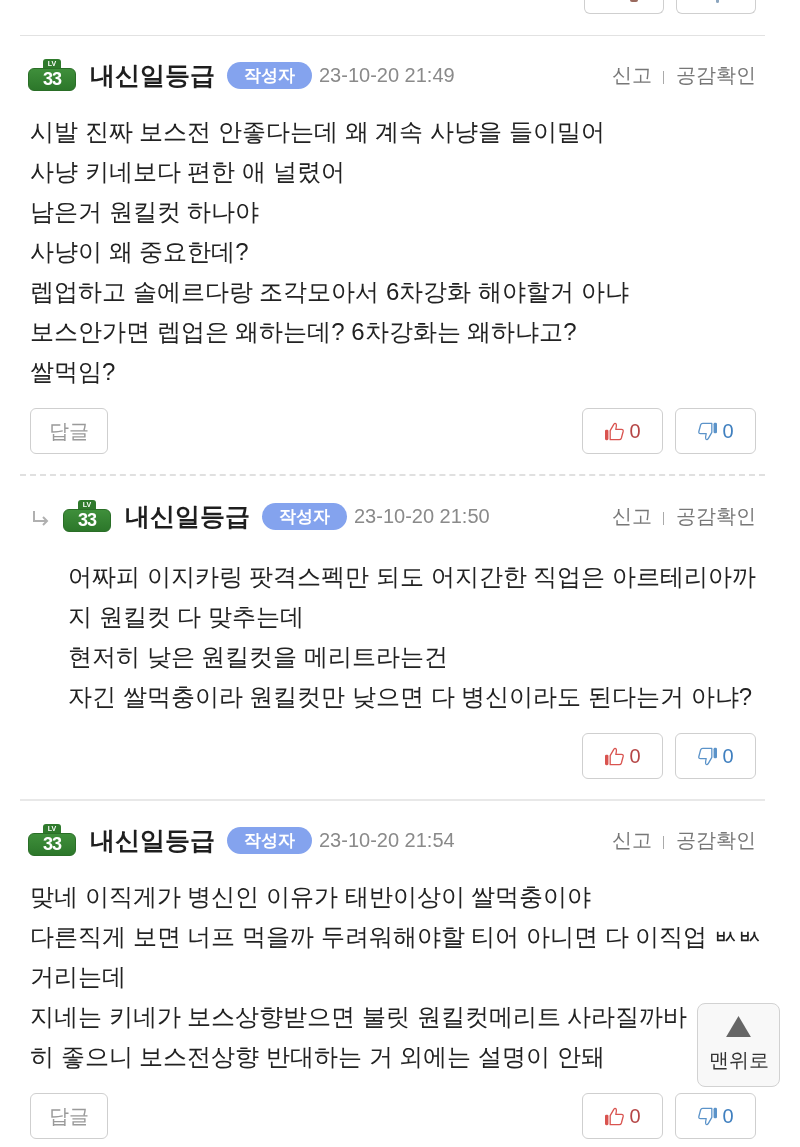  What do you see at coordinates (387, 840) in the screenshot?
I see `comment-time: 23-10-20 21:54` at bounding box center [387, 840].